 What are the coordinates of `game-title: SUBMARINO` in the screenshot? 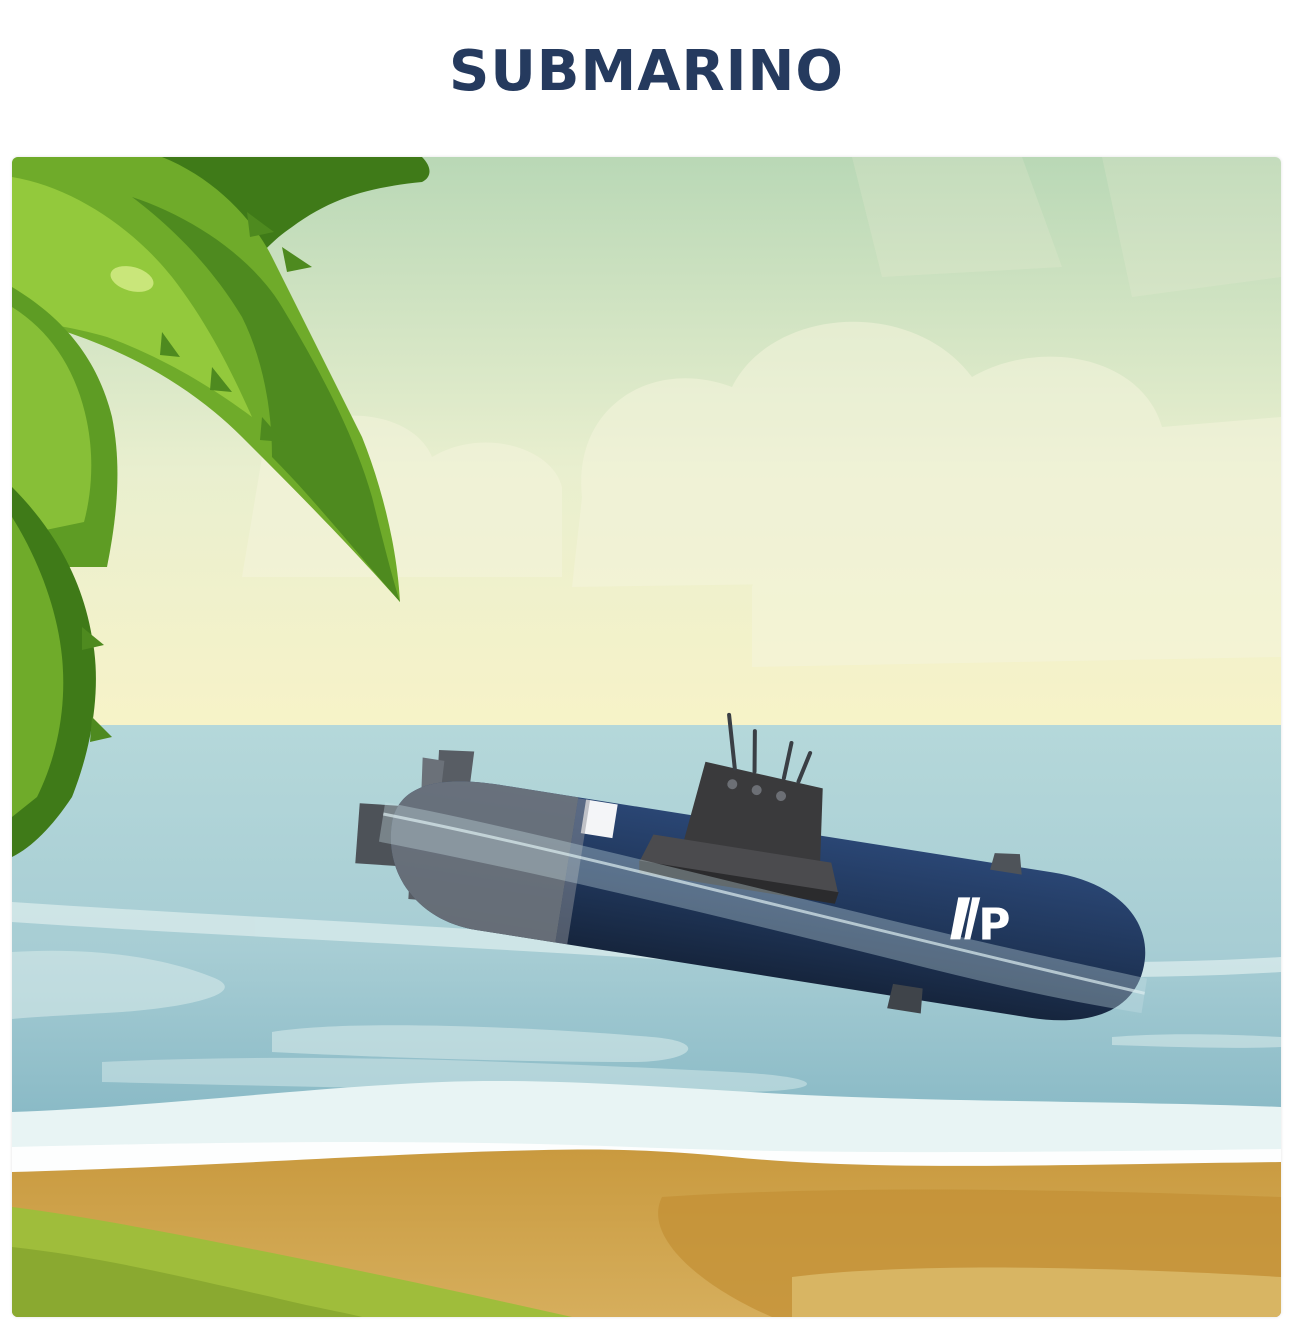 It's located at (646, 71).